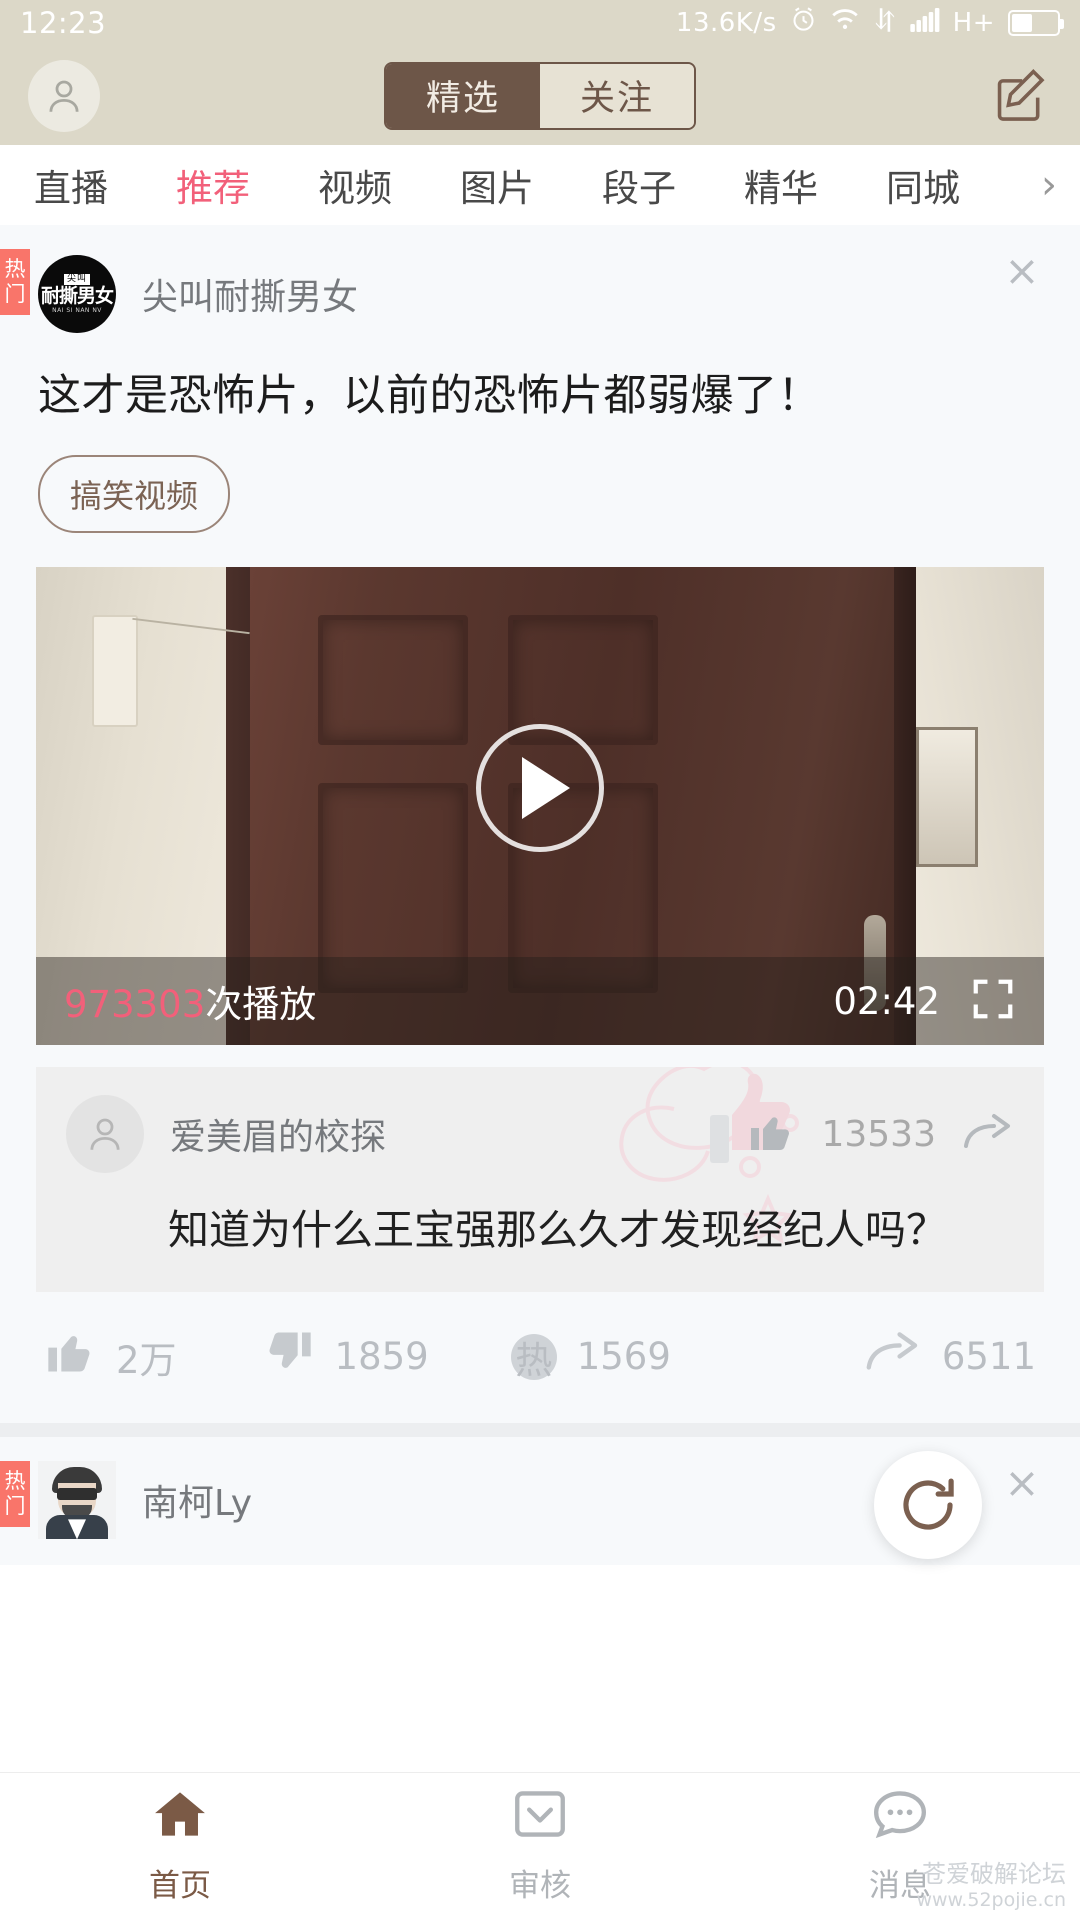 This screenshot has width=1080, height=1920. I want to click on nav-review: 审核, so click(540, 1846).